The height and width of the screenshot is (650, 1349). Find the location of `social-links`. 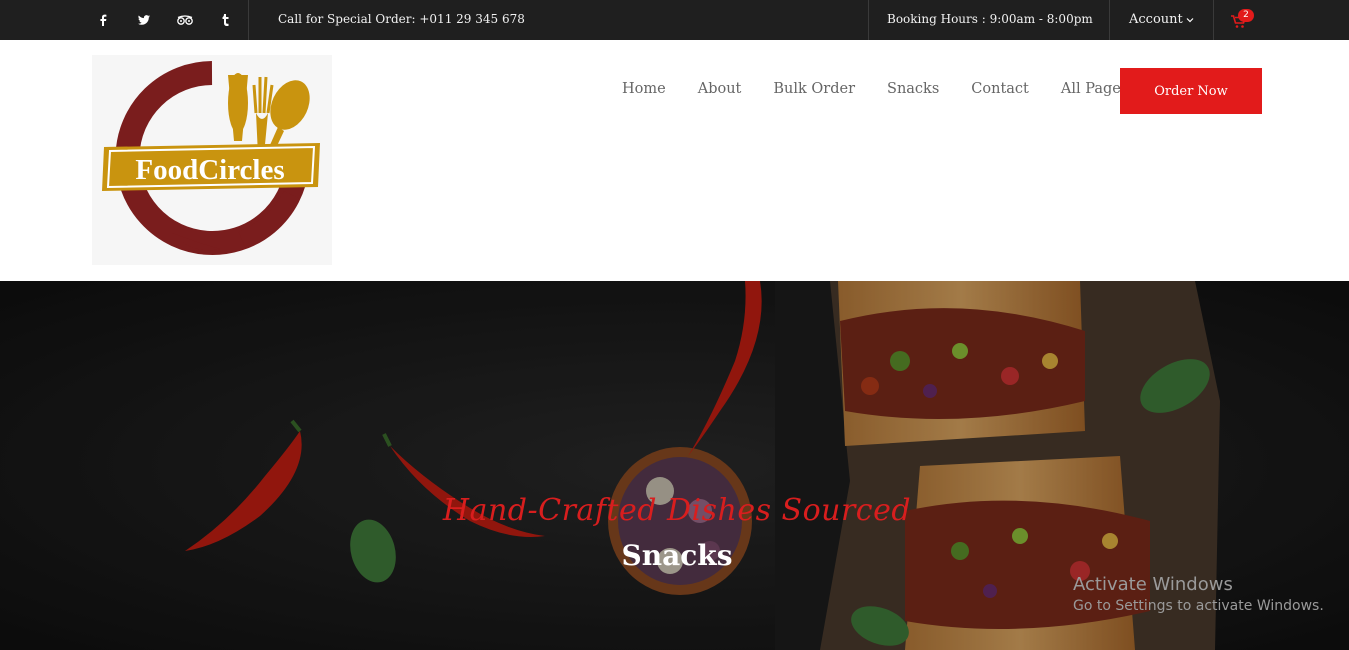

social-links is located at coordinates (164, 20).